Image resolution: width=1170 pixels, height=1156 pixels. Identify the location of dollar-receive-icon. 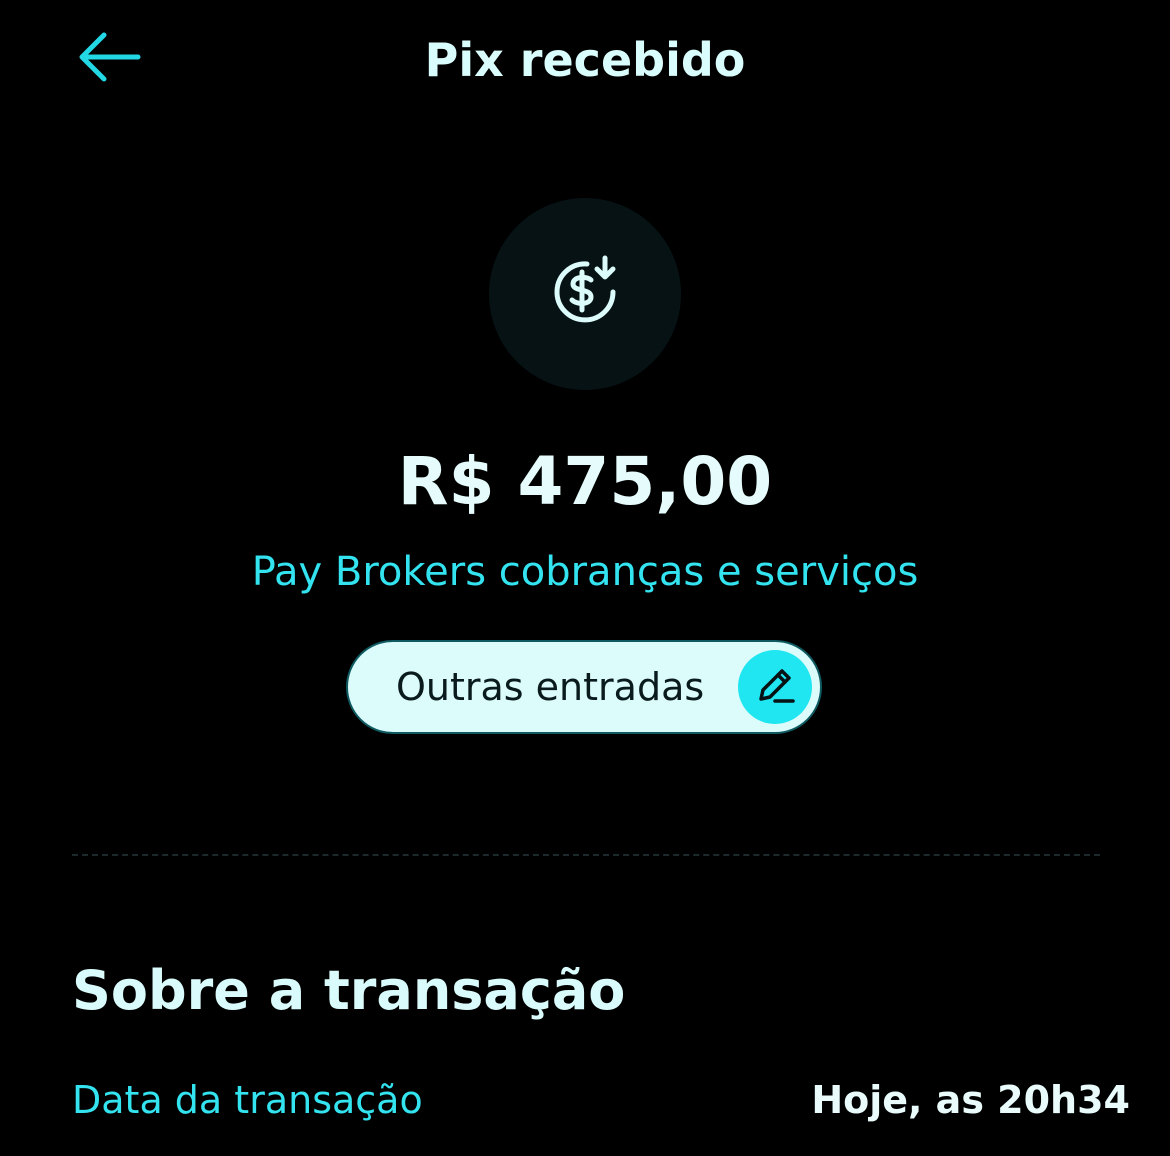
(585, 294).